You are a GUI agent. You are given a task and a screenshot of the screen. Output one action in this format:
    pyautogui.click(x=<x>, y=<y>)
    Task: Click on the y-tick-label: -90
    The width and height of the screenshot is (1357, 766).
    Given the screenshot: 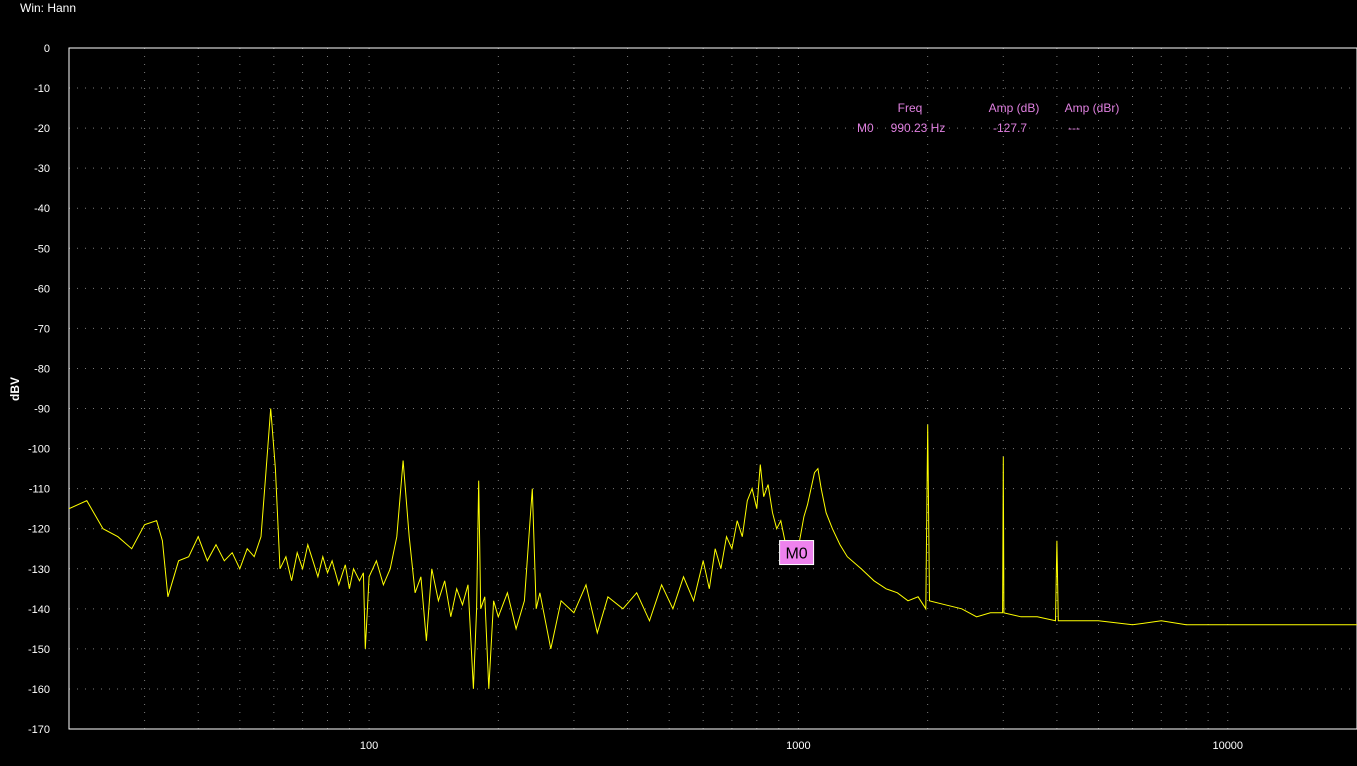 What is the action you would take?
    pyautogui.click(x=42, y=410)
    